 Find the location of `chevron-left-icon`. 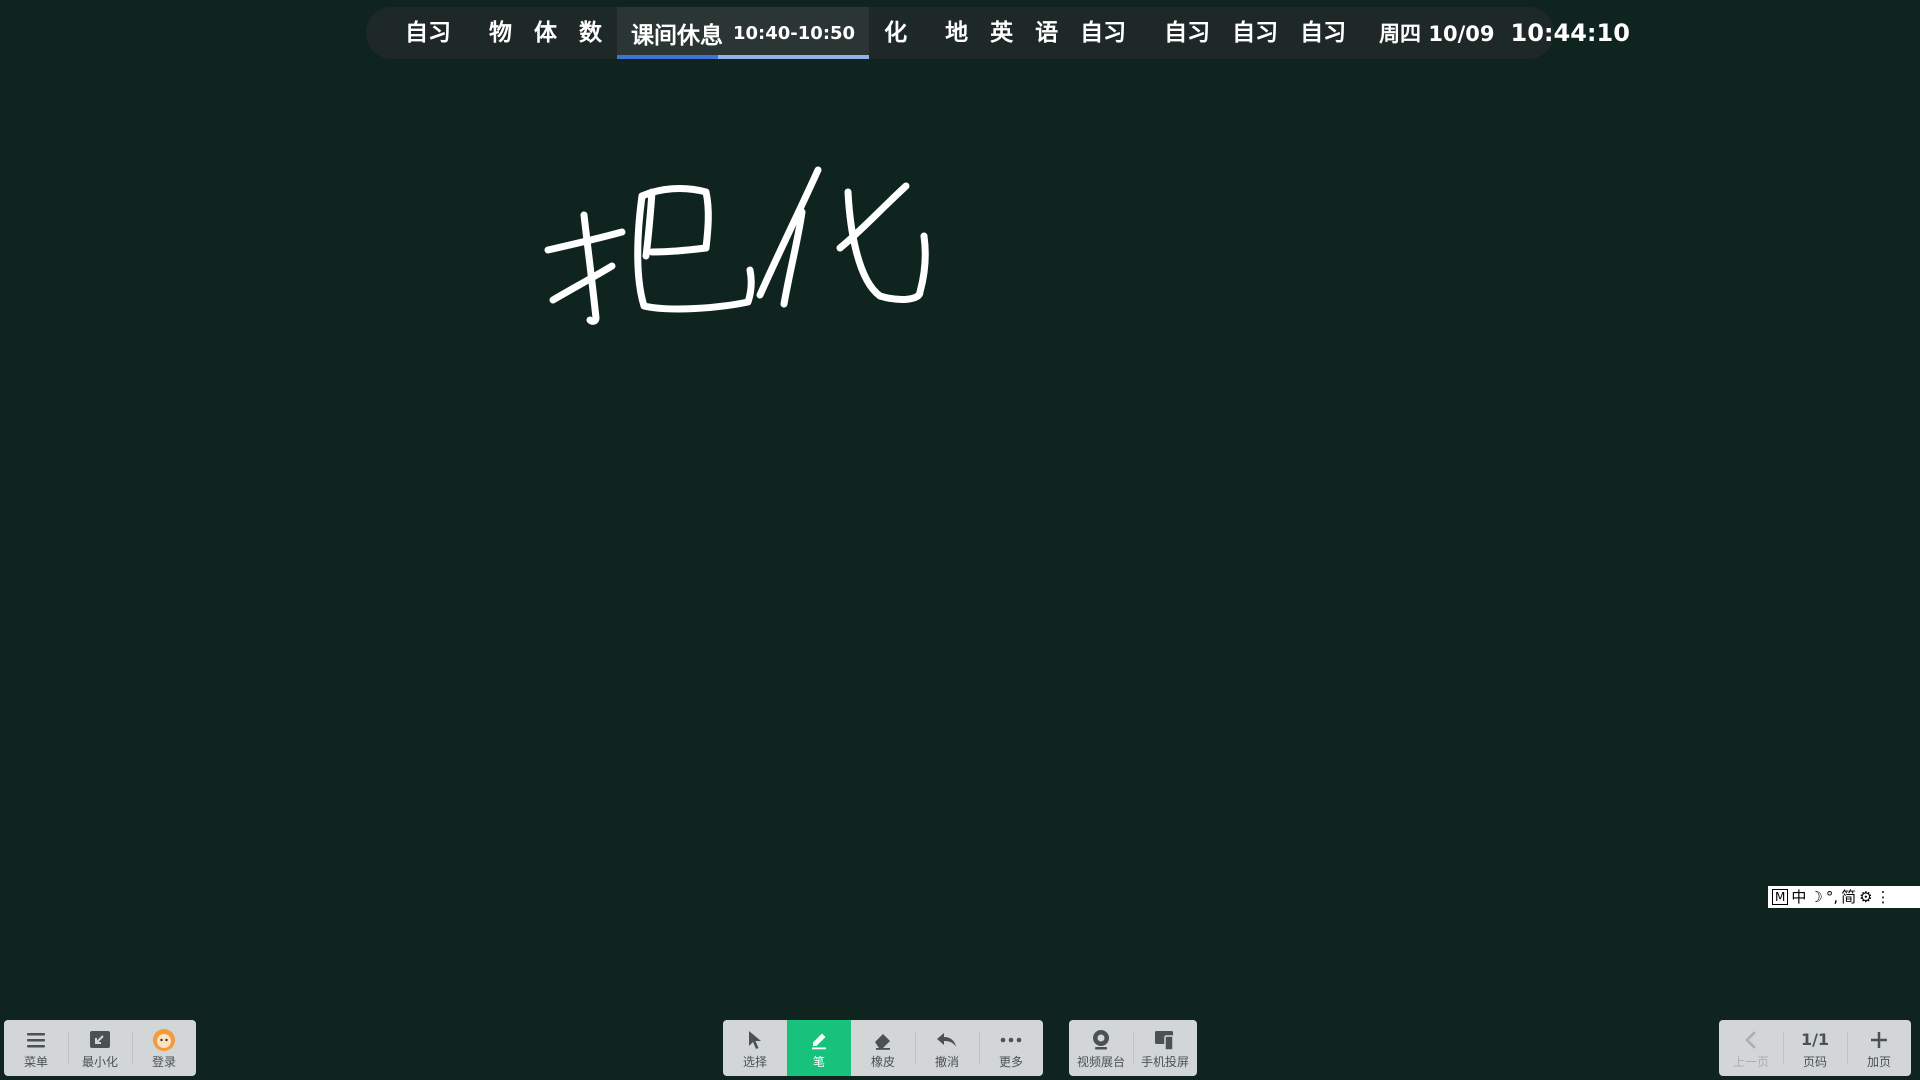

chevron-left-icon is located at coordinates (1751, 1040).